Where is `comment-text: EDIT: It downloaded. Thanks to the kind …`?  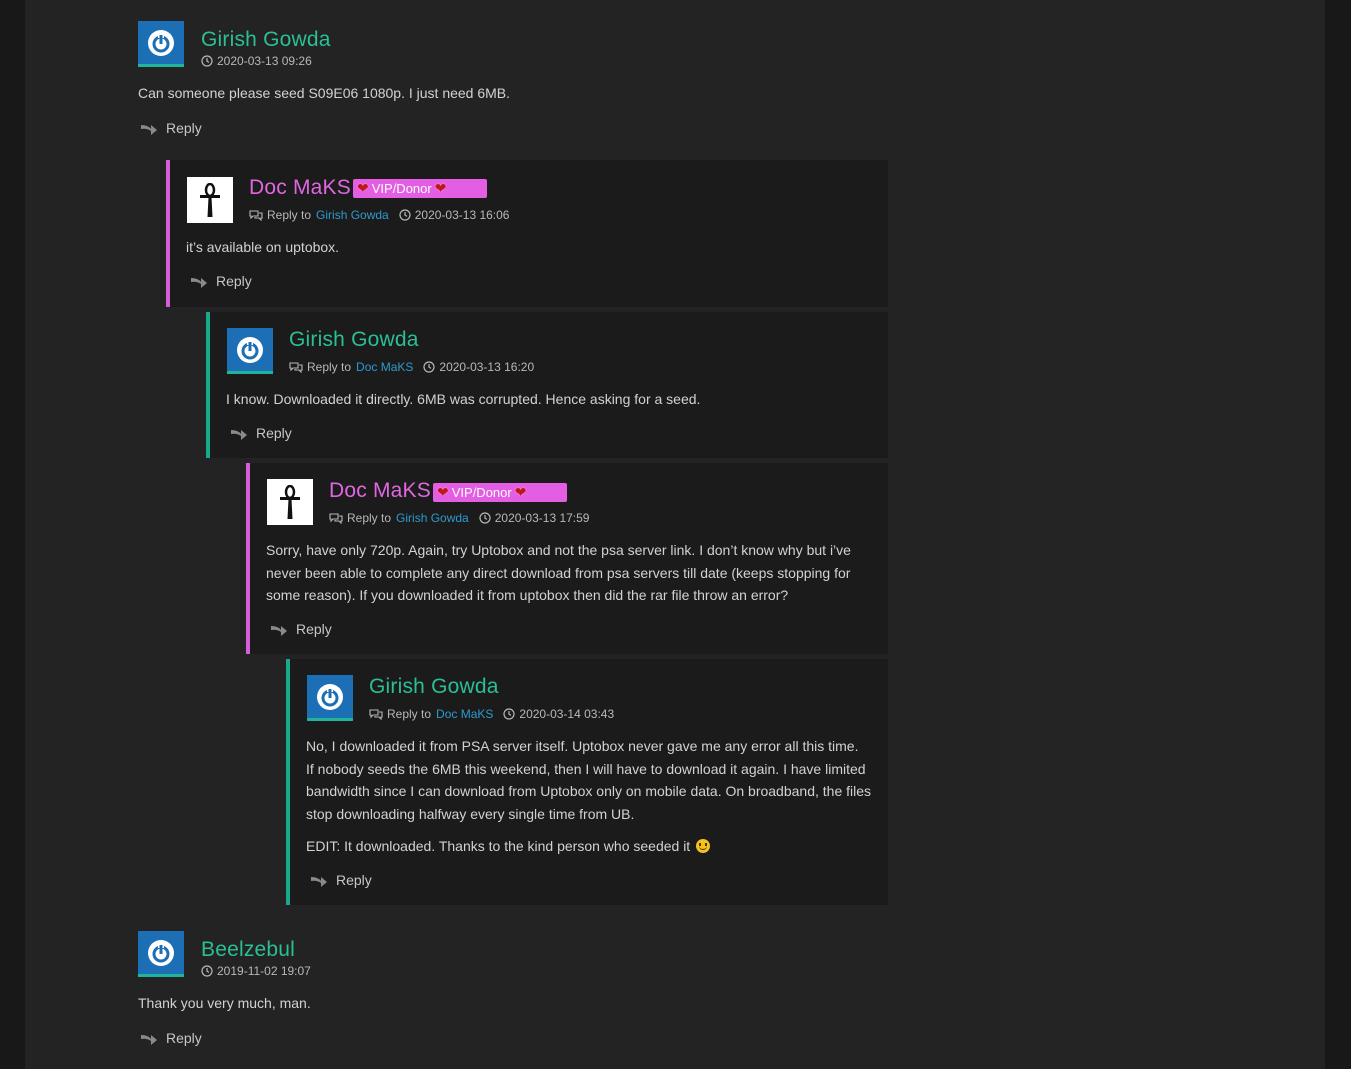 comment-text: EDIT: It downloaded. Thanks to the kind … is located at coordinates (498, 846).